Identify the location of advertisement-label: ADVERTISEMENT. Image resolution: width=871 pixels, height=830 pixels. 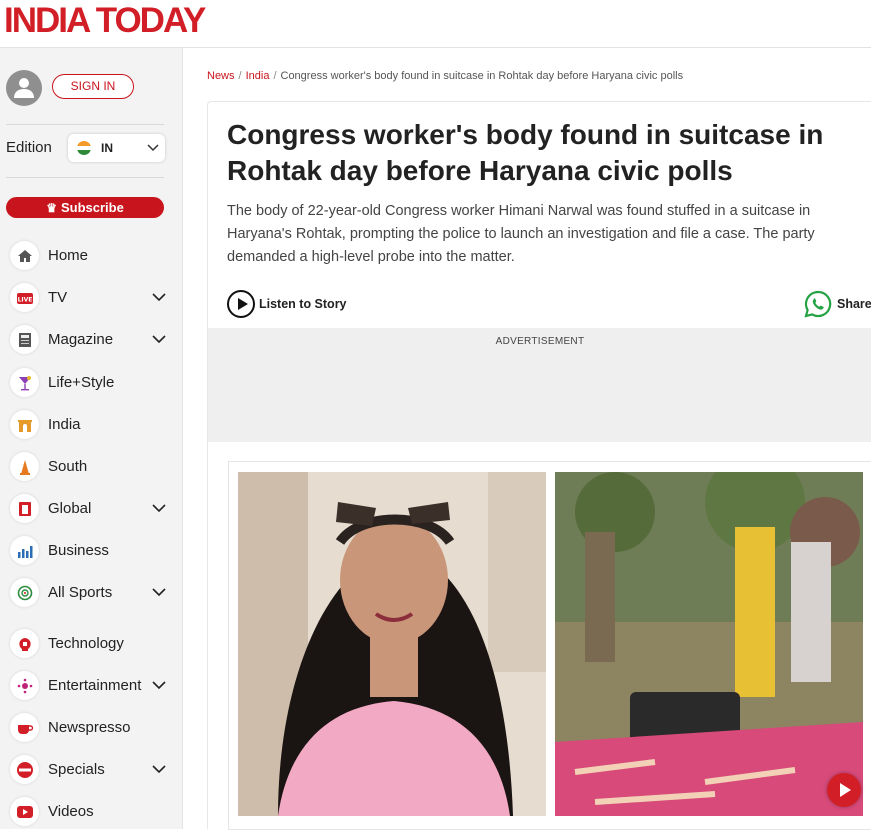
(540, 341).